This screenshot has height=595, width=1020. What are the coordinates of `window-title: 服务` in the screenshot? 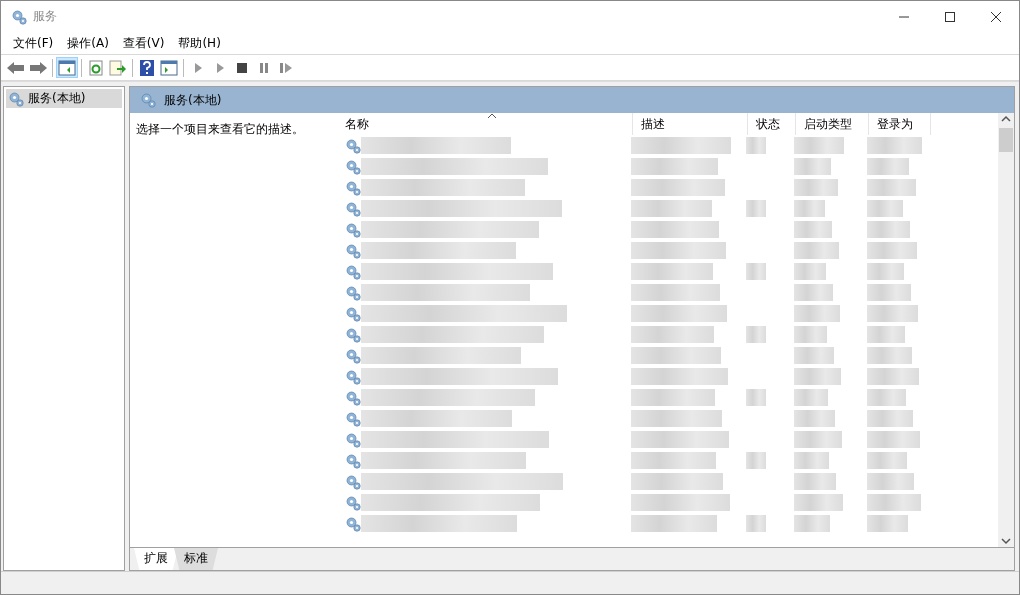 It's located at (45, 16).